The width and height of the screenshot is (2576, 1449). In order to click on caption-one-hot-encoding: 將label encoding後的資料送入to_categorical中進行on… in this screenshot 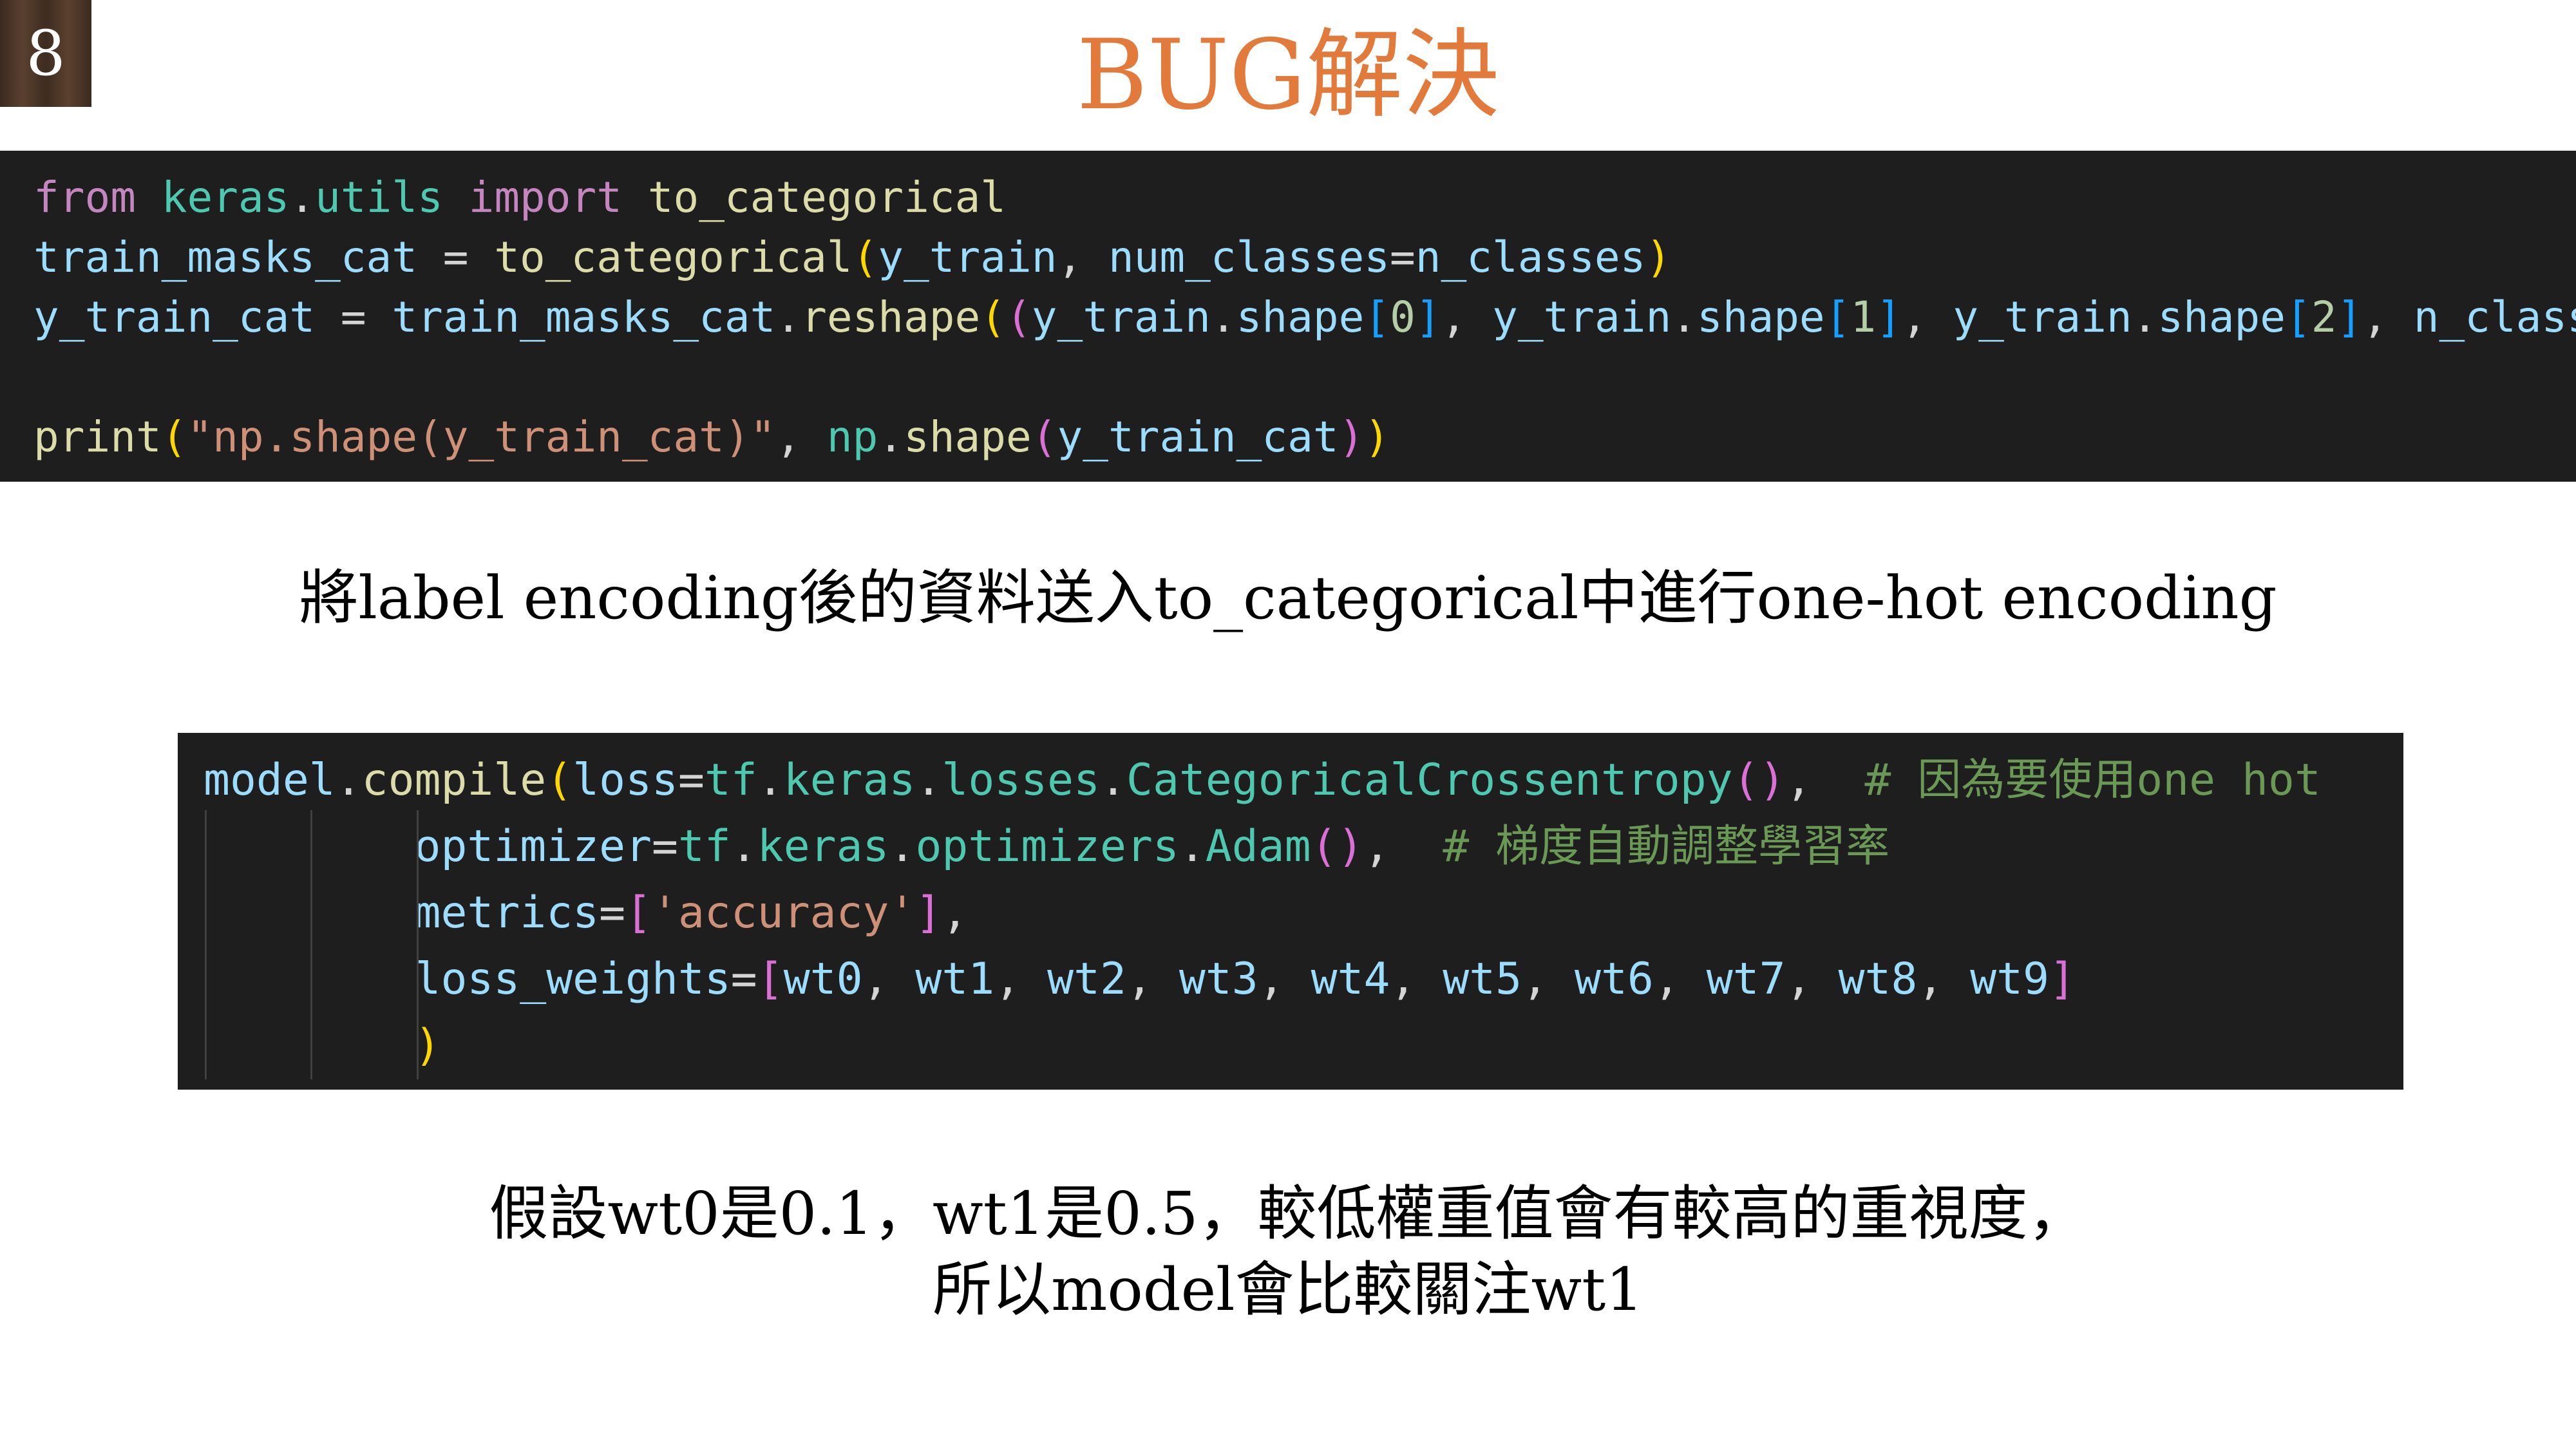, I will do `click(1288, 598)`.